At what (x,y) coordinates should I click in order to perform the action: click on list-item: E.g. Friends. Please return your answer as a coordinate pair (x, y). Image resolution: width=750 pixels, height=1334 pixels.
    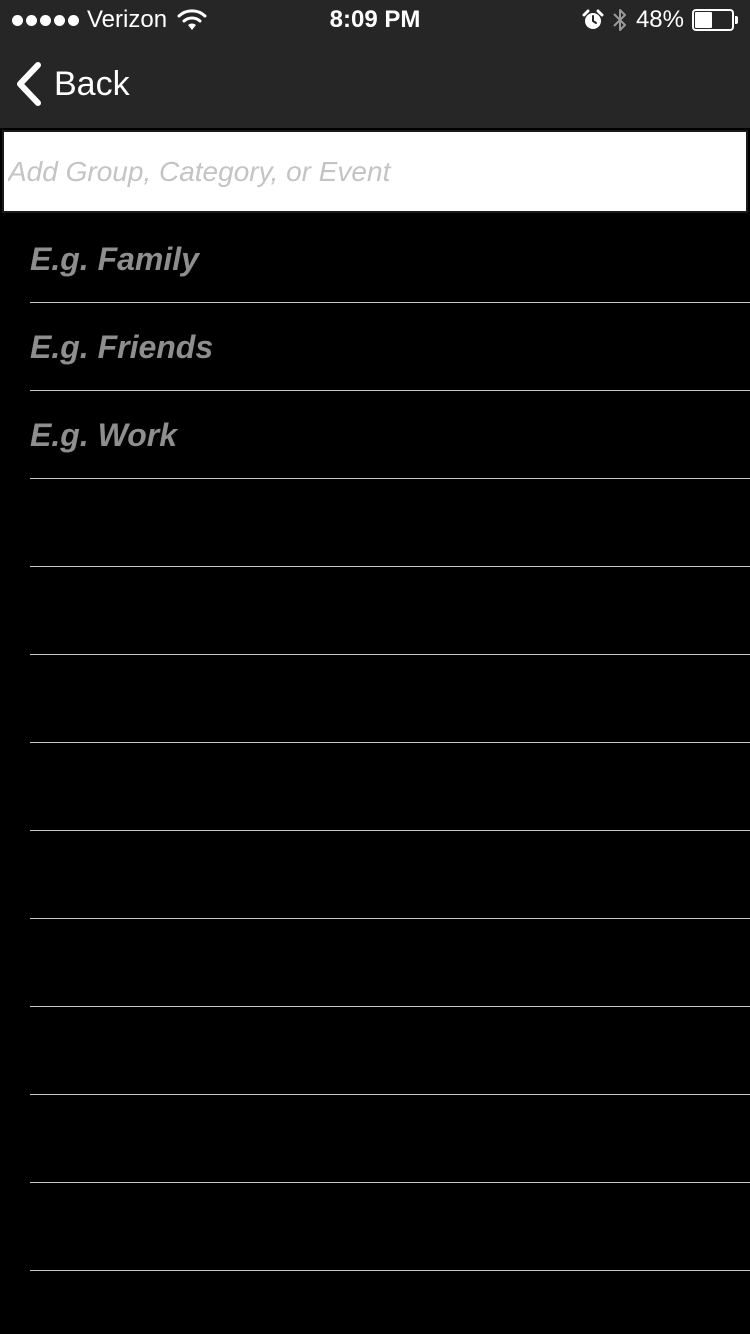
    Looking at the image, I should click on (390, 347).